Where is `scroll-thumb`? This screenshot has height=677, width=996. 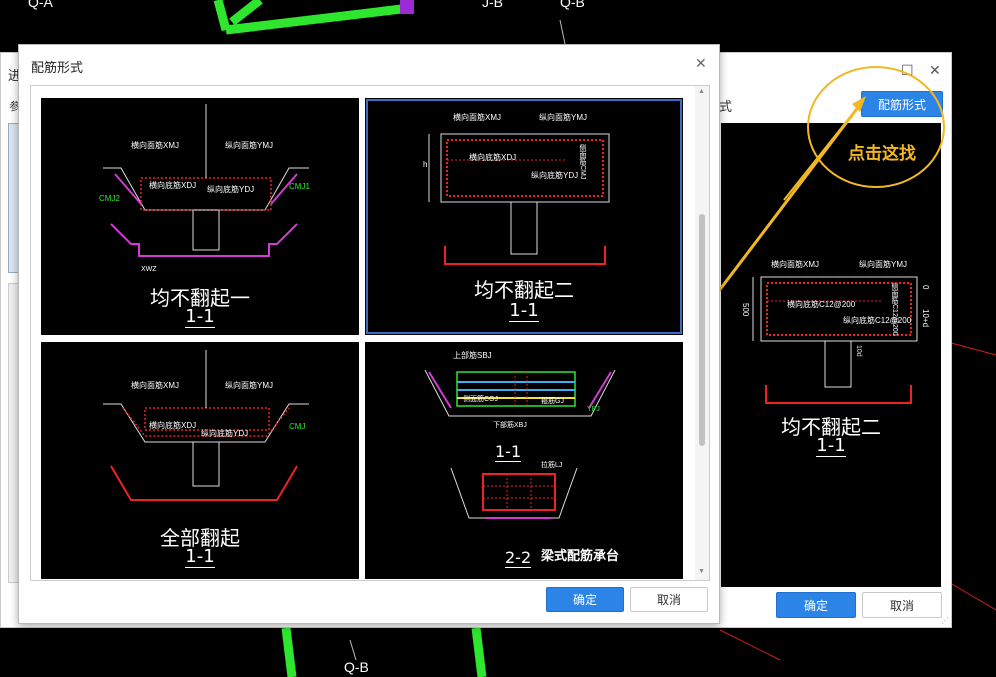
scroll-thumb is located at coordinates (702, 330).